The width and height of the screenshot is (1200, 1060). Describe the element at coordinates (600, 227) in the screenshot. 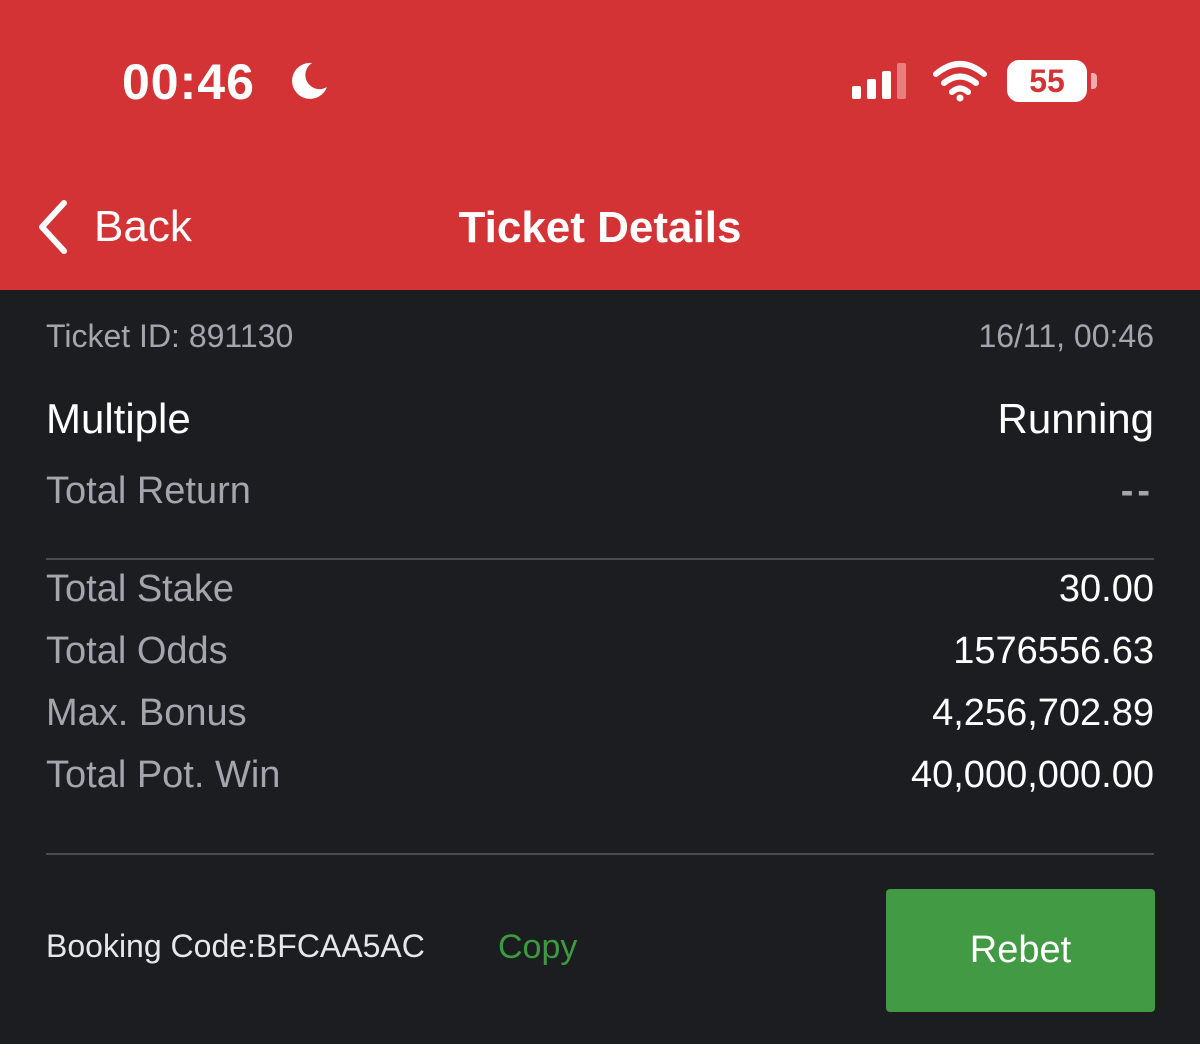

I see `page-title: Ticket Details` at that location.